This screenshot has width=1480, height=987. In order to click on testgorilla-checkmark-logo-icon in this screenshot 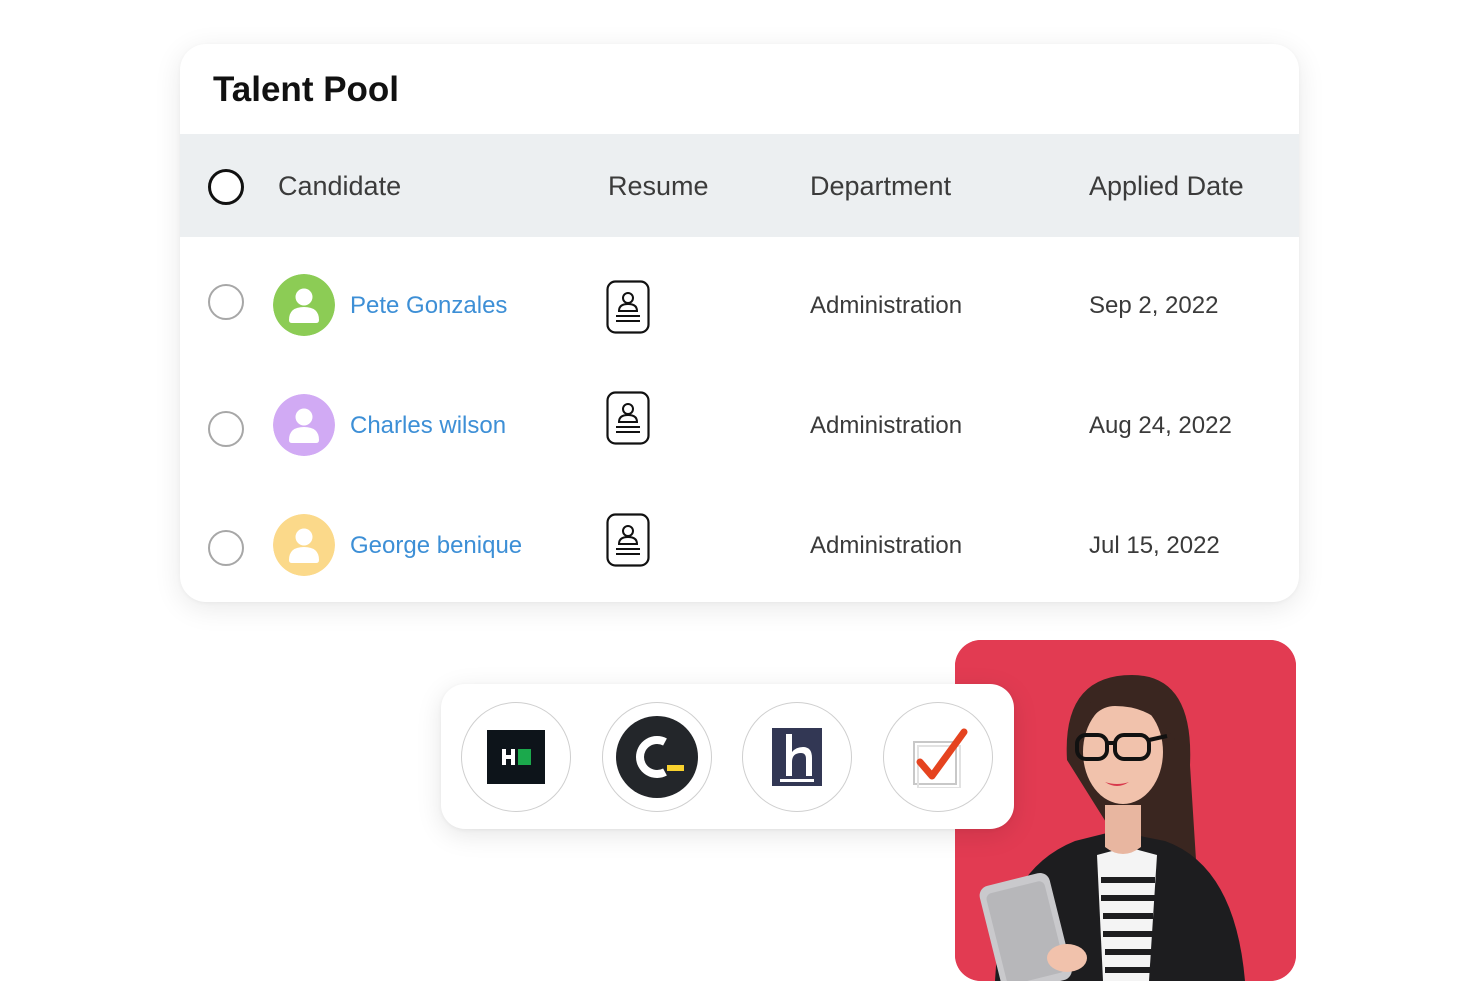, I will do `click(938, 757)`.